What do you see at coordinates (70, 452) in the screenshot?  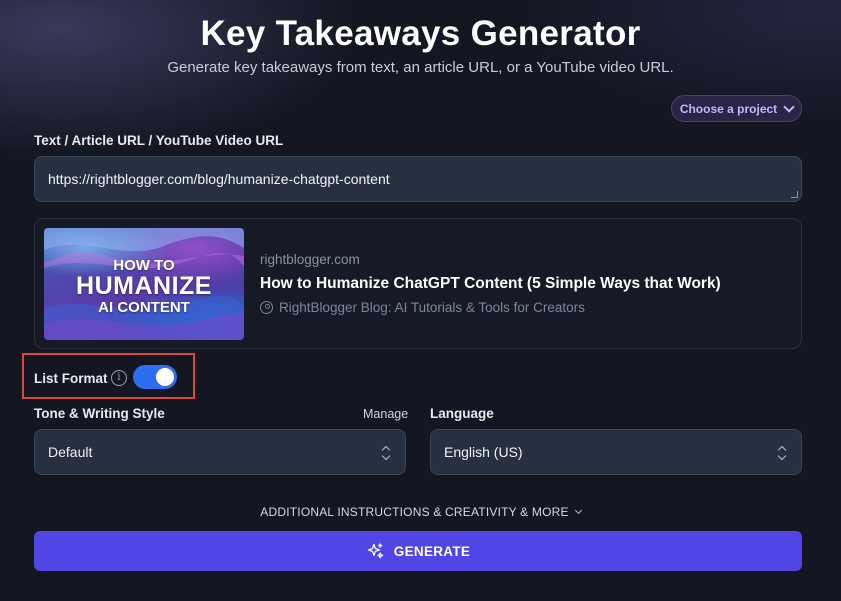 I see `tone-select-value: Default` at bounding box center [70, 452].